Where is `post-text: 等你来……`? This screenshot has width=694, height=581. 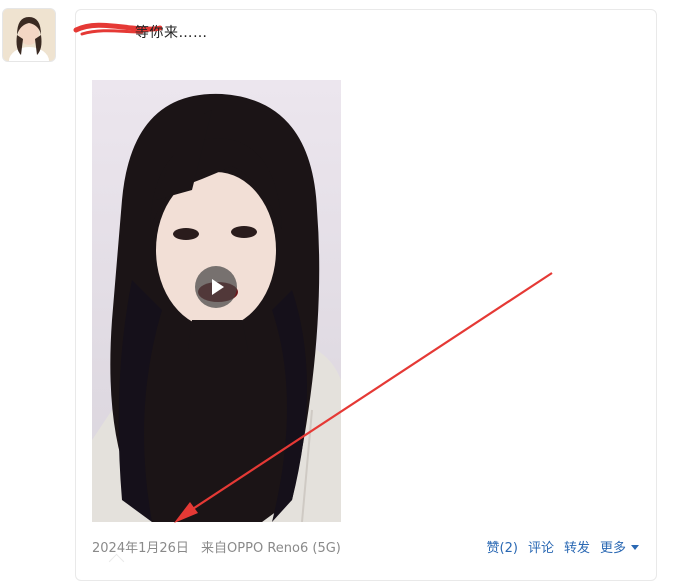
post-text: 等你来…… is located at coordinates (171, 33).